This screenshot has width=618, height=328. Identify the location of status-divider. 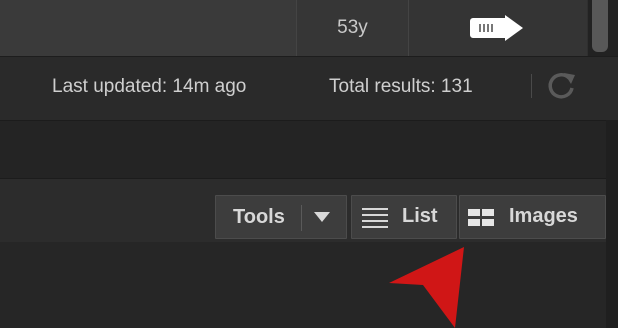
(531, 86).